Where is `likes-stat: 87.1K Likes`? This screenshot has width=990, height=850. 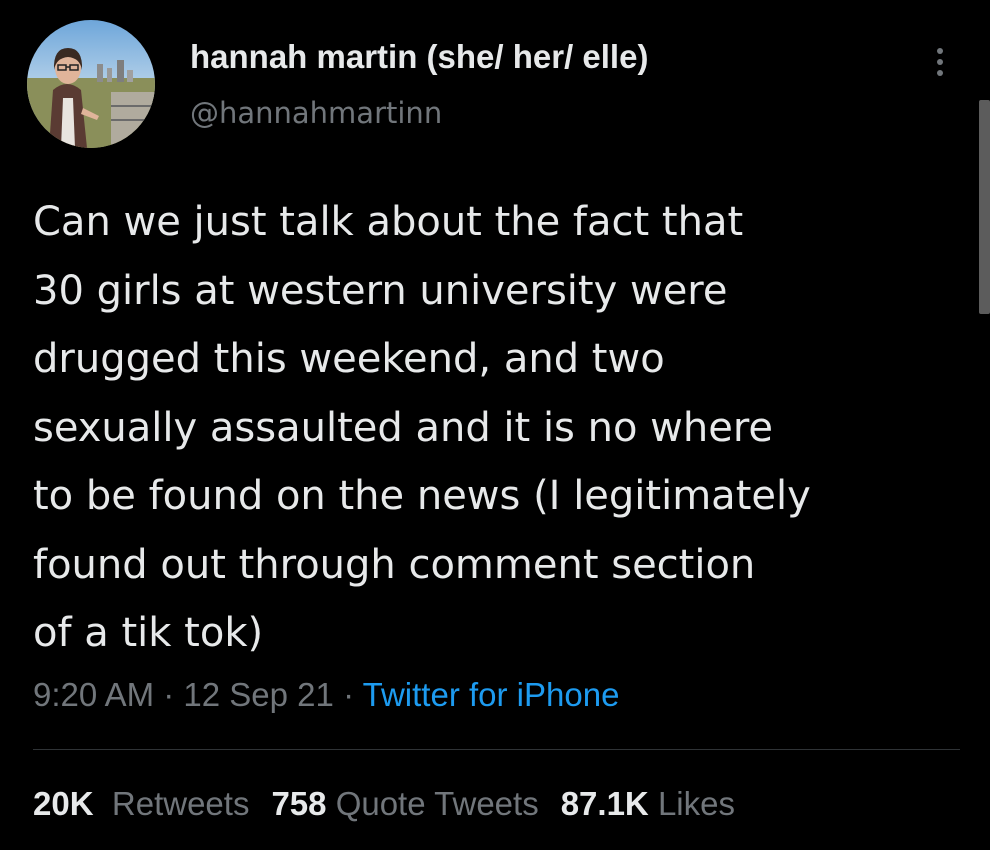
likes-stat: 87.1K Likes is located at coordinates (648, 803).